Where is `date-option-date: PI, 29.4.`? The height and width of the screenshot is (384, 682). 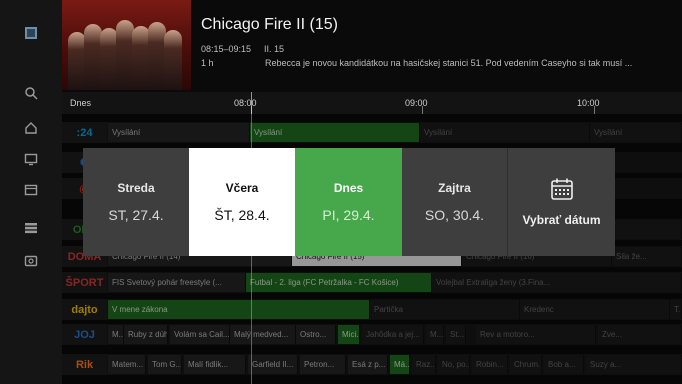
date-option-date: PI, 29.4. is located at coordinates (348, 215).